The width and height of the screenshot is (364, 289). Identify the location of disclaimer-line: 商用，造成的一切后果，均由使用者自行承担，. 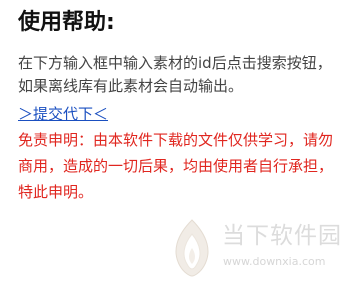
(176, 166).